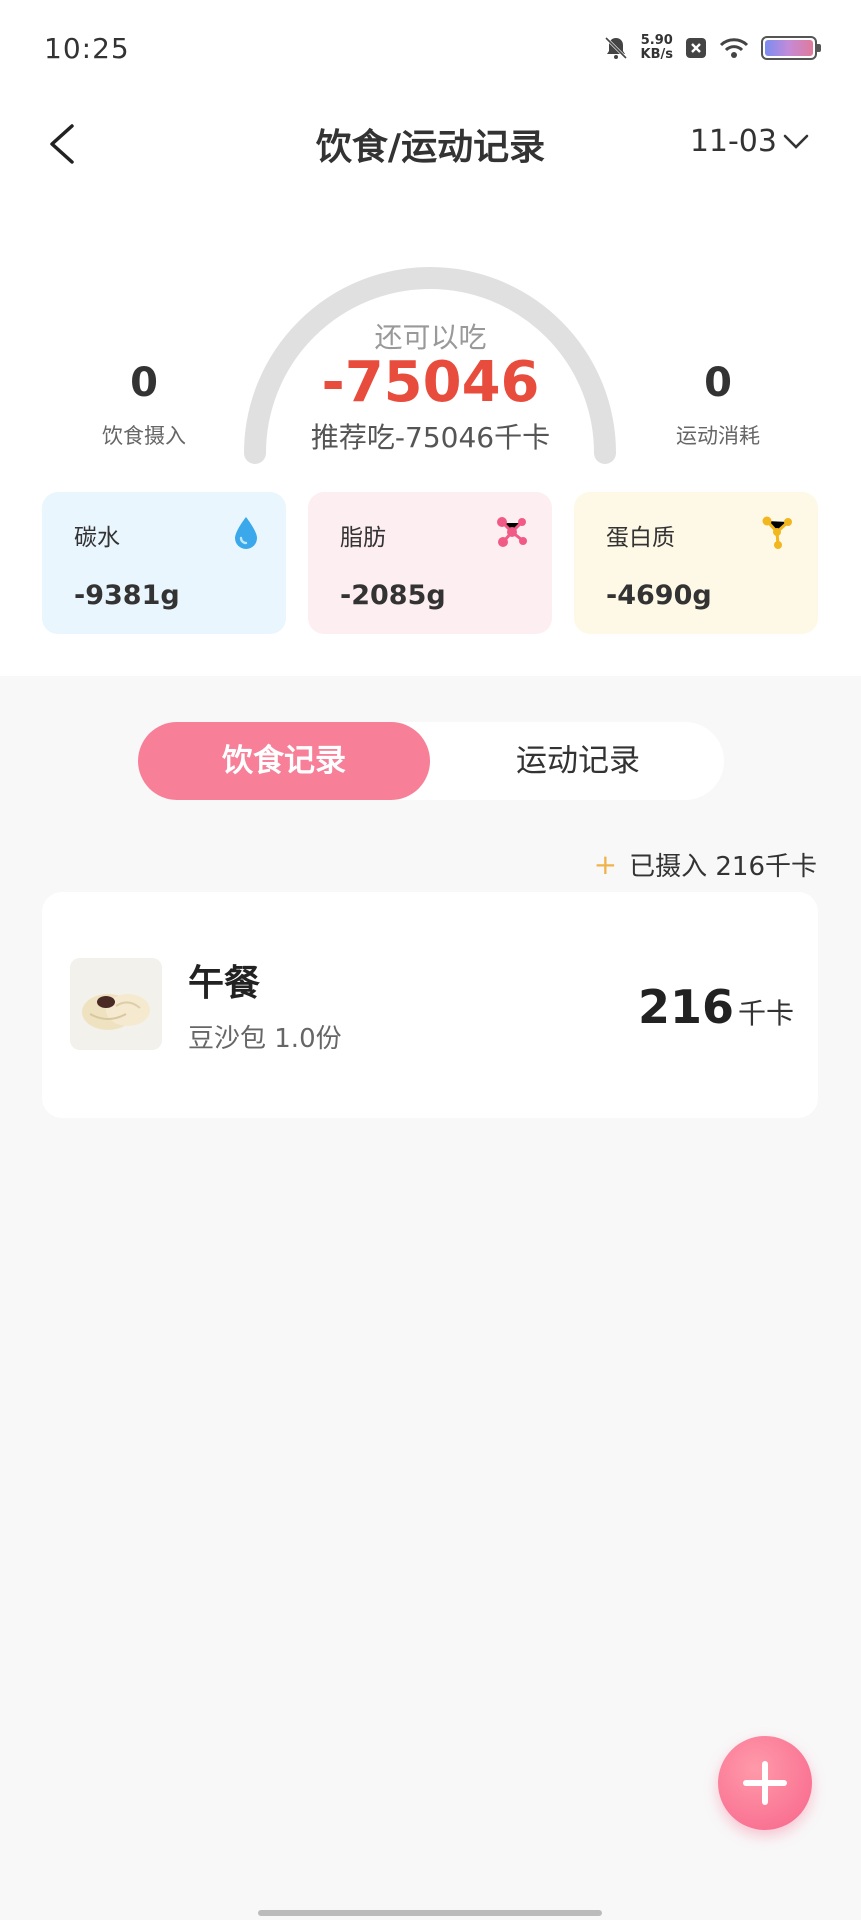 The height and width of the screenshot is (1920, 861). I want to click on tab-sport-record: 运动记录, so click(578, 761).